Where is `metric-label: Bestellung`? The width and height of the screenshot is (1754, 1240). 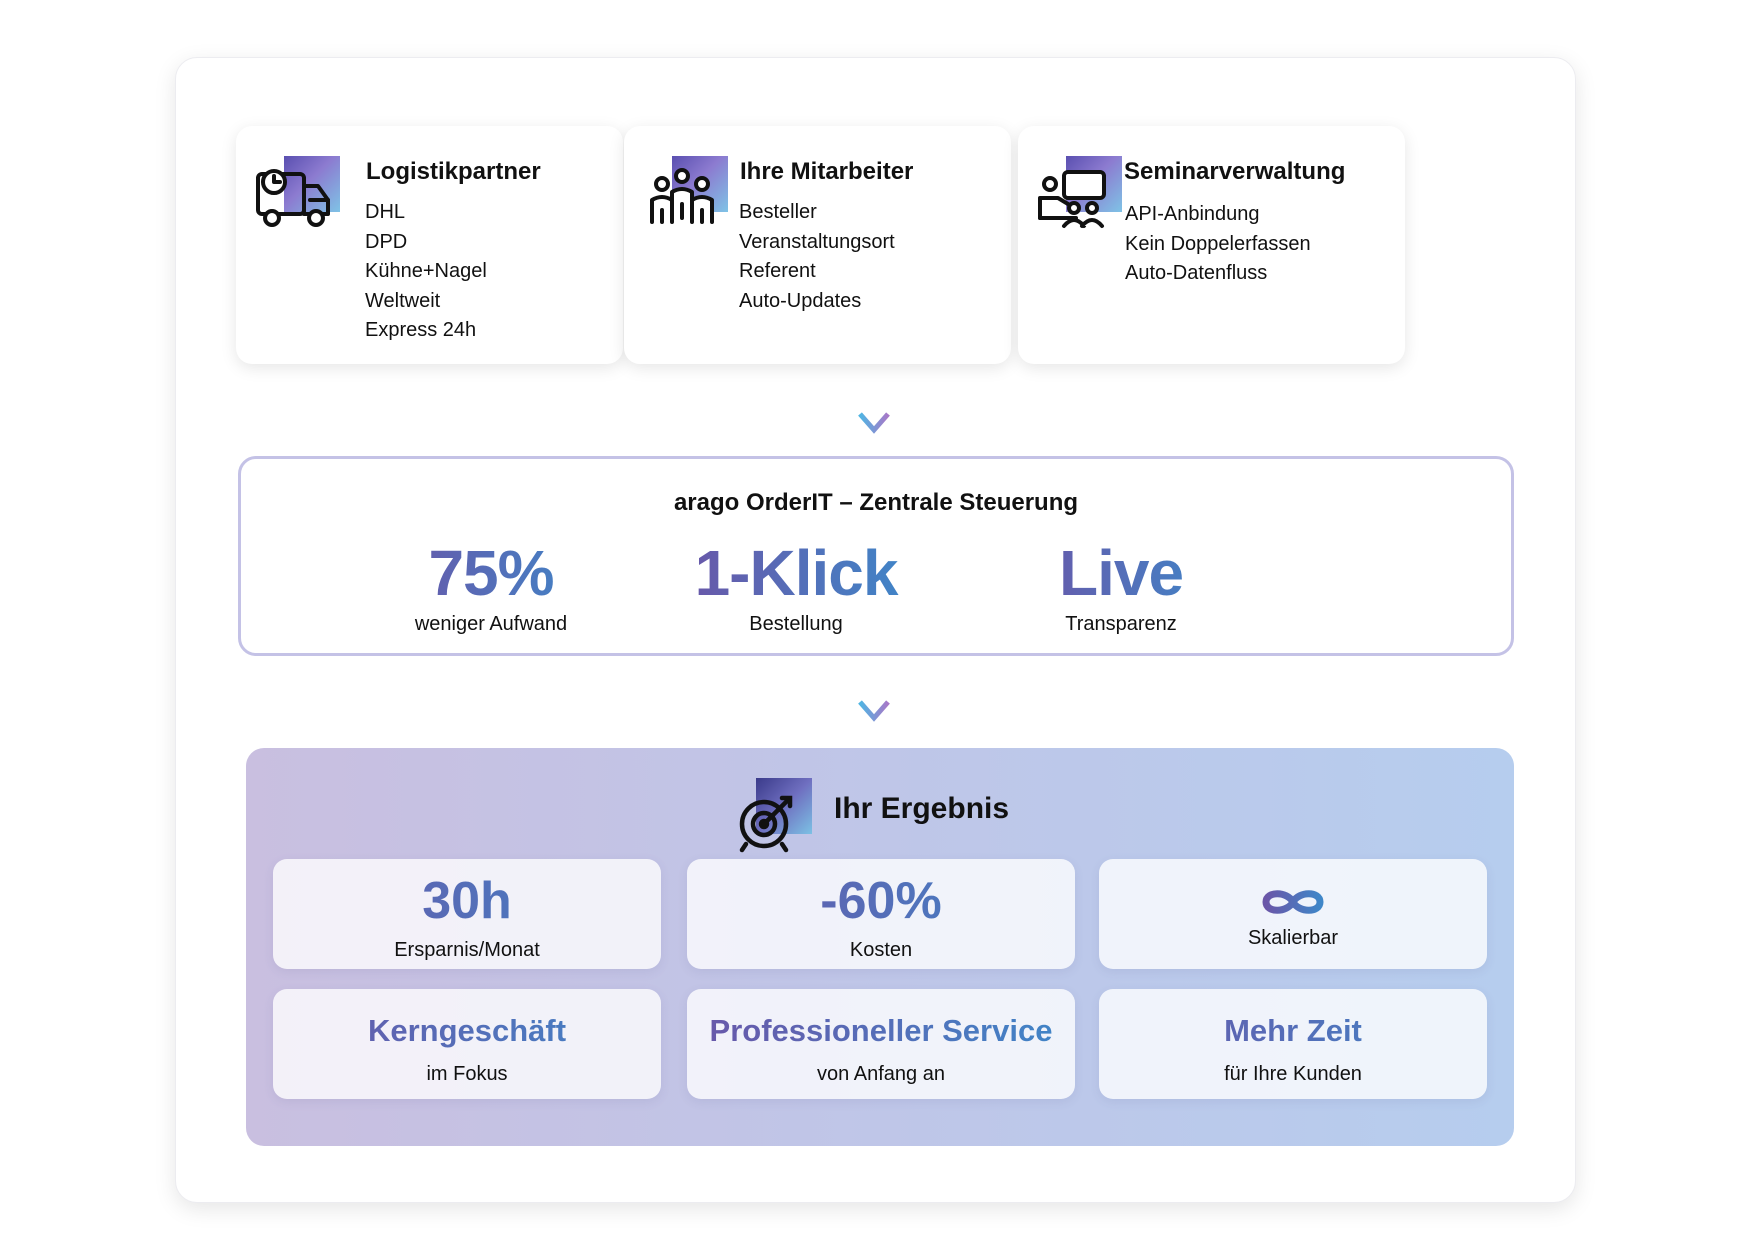
metric-label: Bestellung is located at coordinates (796, 624).